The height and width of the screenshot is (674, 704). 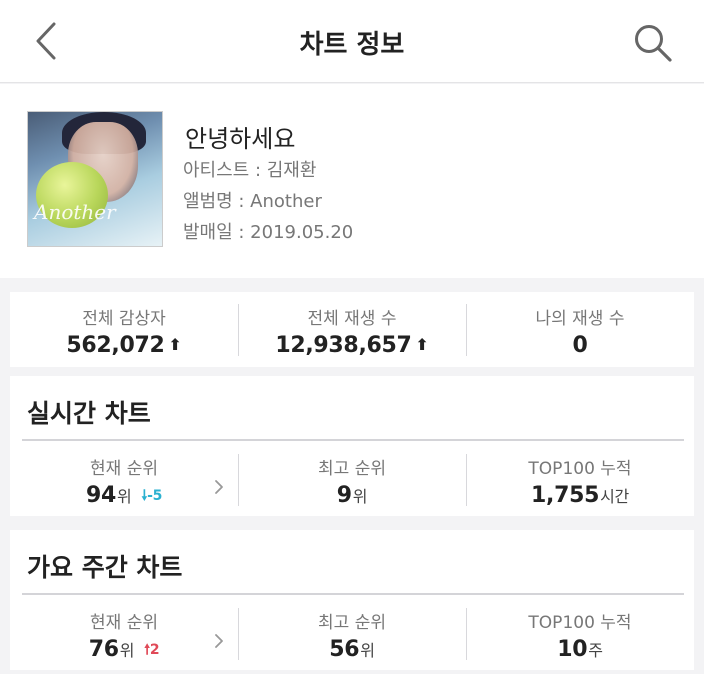 I want to click on cover-script-text: Another, so click(x=75, y=212).